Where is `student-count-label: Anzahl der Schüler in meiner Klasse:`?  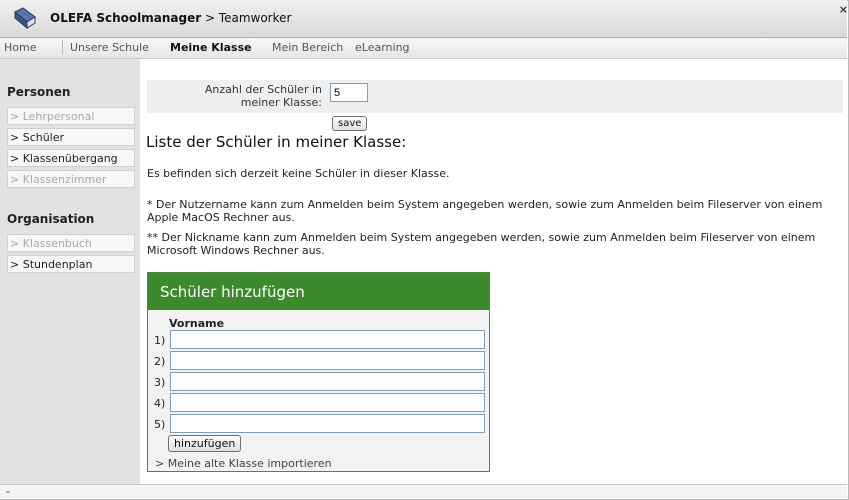
student-count-label: Anzahl der Schüler in meiner Klasse: is located at coordinates (263, 96).